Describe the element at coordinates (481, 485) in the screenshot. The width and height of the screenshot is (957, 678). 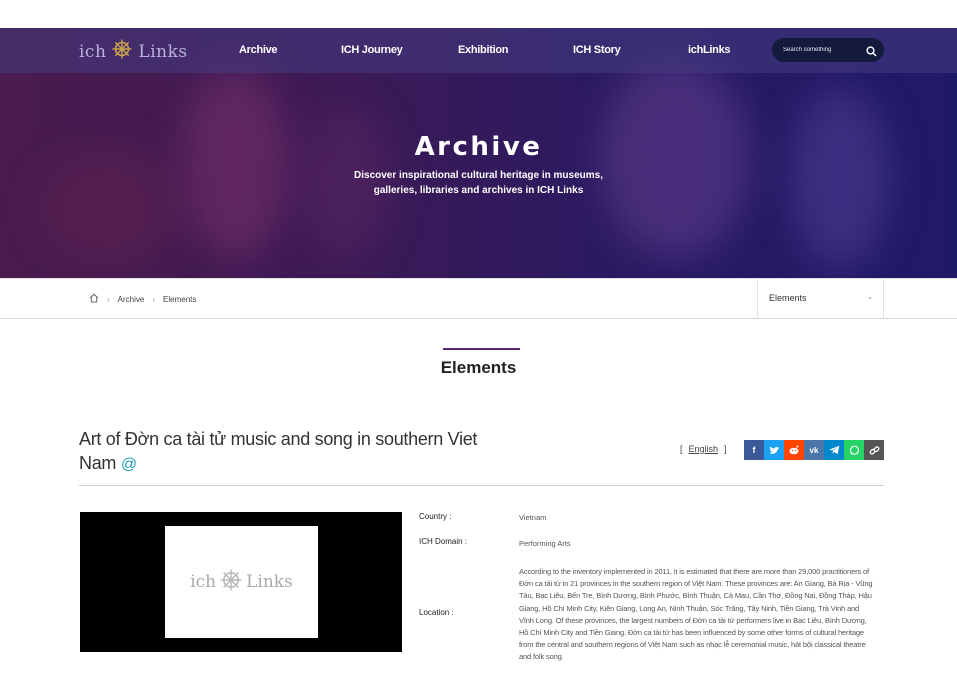
I see `divider` at that location.